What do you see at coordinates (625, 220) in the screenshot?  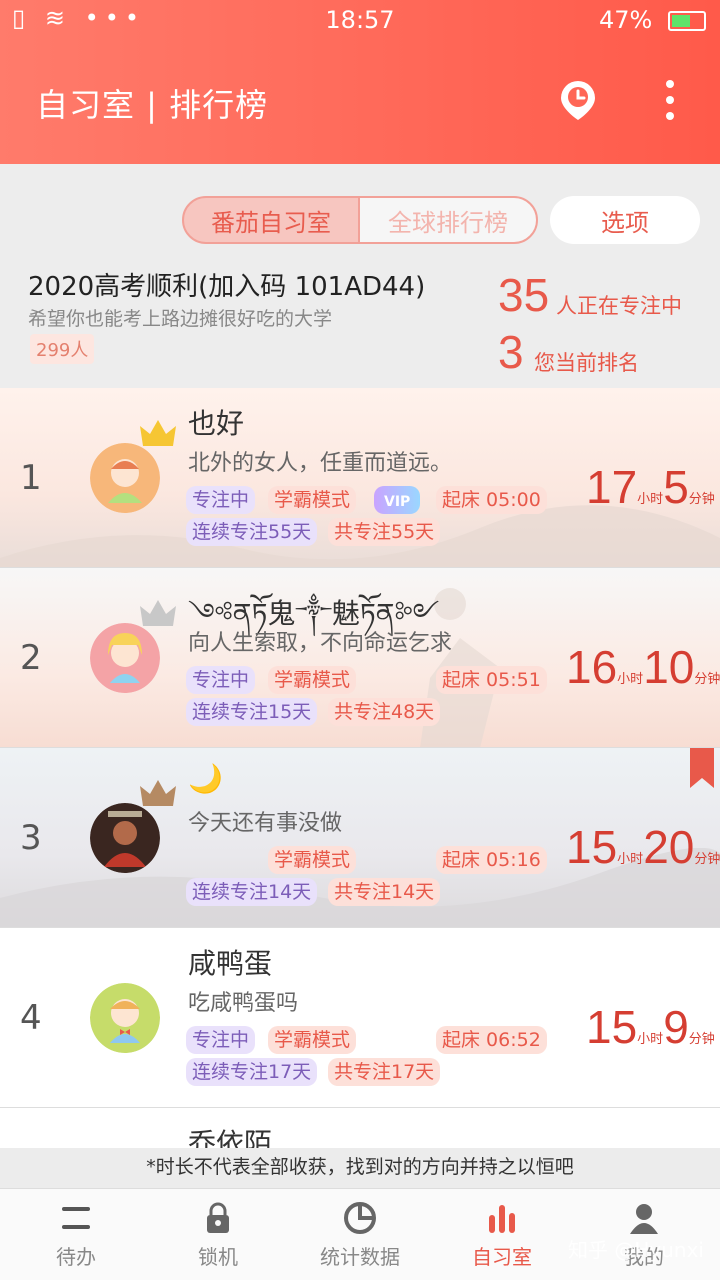 I see `options-button: 选项` at bounding box center [625, 220].